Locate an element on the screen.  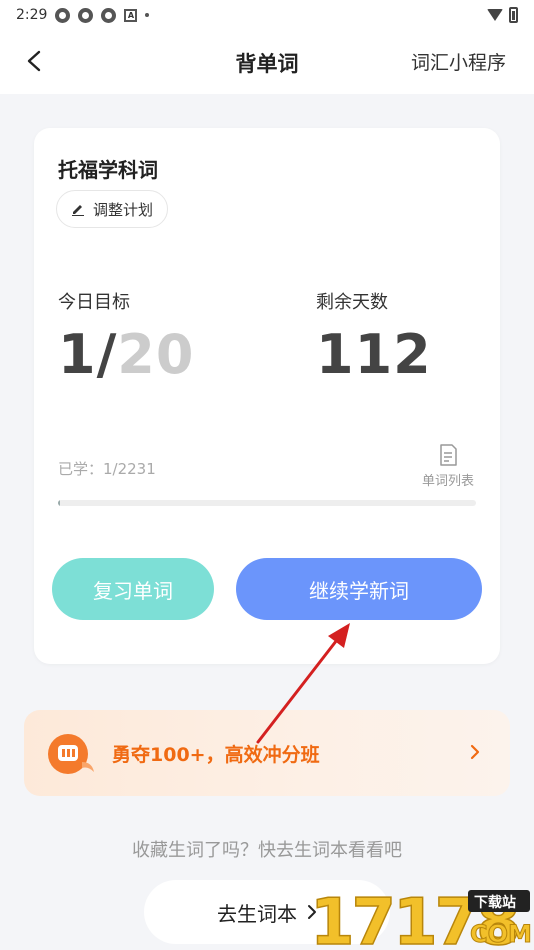
today-goal-total: 20 is located at coordinates (156, 354).